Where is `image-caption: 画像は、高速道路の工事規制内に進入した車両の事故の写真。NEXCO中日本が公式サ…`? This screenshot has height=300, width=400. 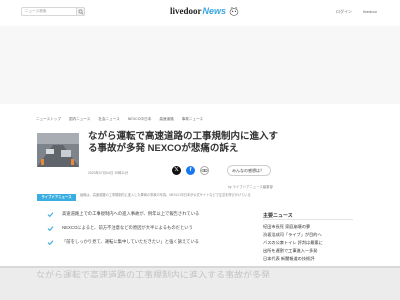 image-caption: 画像は、高速道路の工事規制内に進入した車両の事故の写真。NEXCO中日本が公式サ… is located at coordinates (165, 195).